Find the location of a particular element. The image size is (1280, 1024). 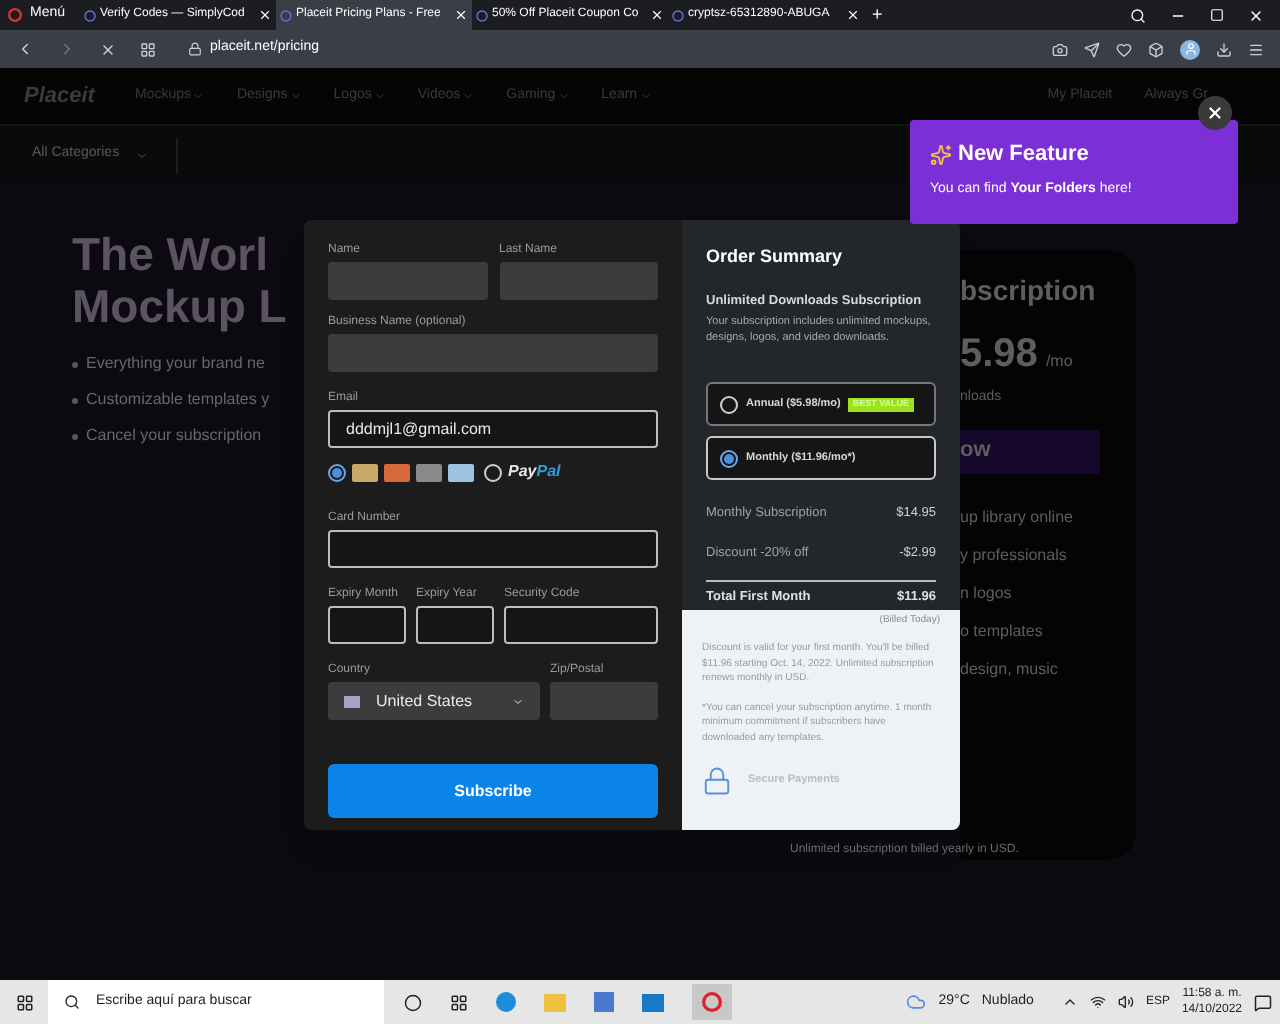

summary-title: Order Summary is located at coordinates (775, 257).